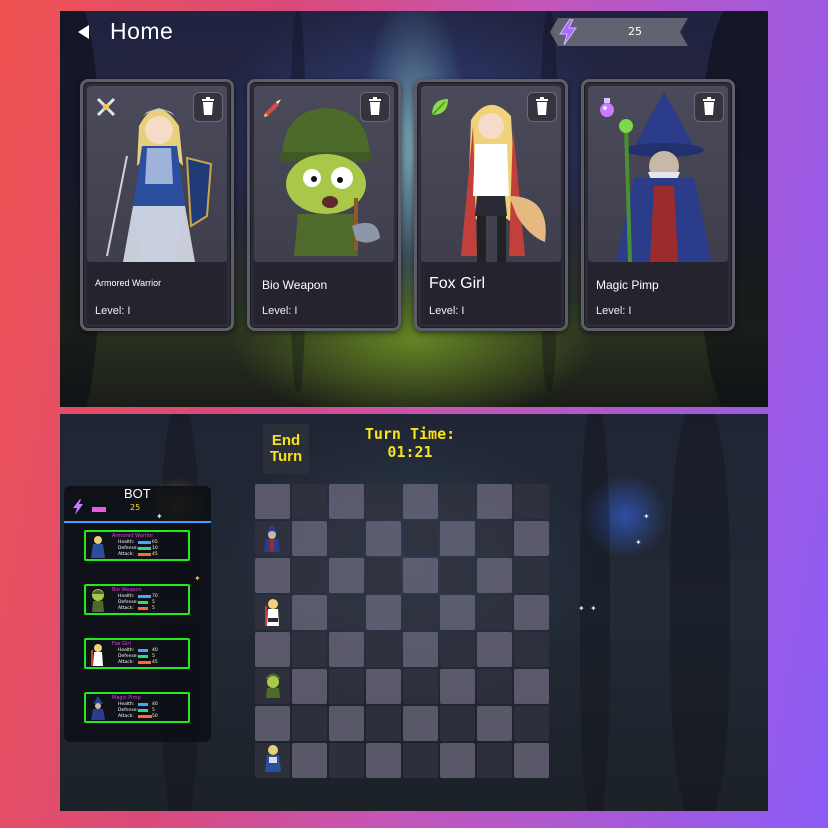 The width and height of the screenshot is (828, 828). Describe the element at coordinates (273, 684) in the screenshot. I see `piece-bio-weapon` at that location.